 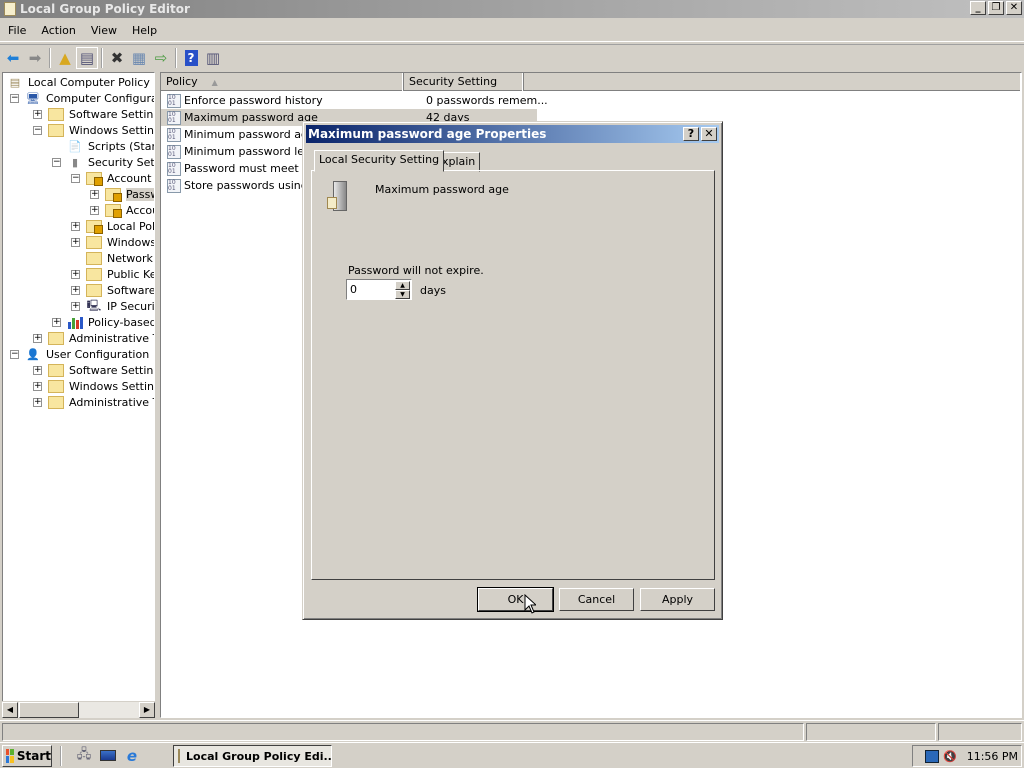 What do you see at coordinates (512, 31) in the screenshot?
I see `menu-bar: File Action View Help` at bounding box center [512, 31].